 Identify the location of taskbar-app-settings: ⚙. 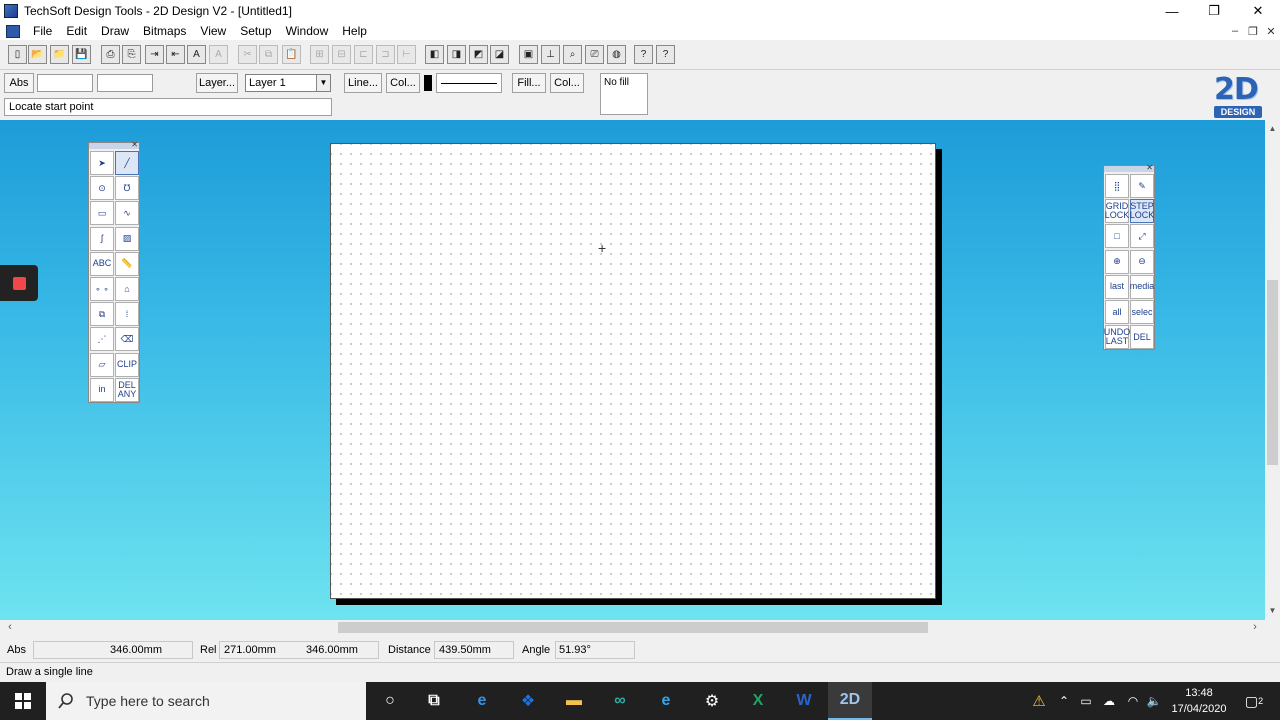
(712, 701).